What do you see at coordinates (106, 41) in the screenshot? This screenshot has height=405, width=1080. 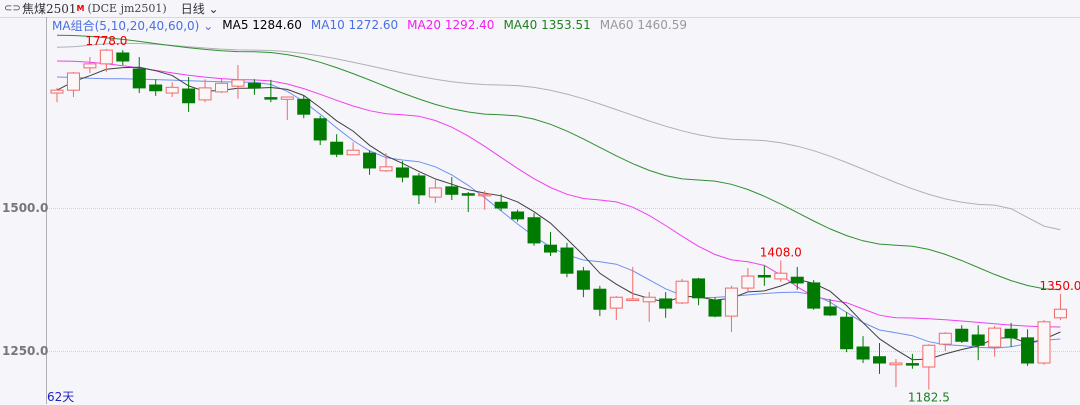 I see `high-annotation: 1778.0` at bounding box center [106, 41].